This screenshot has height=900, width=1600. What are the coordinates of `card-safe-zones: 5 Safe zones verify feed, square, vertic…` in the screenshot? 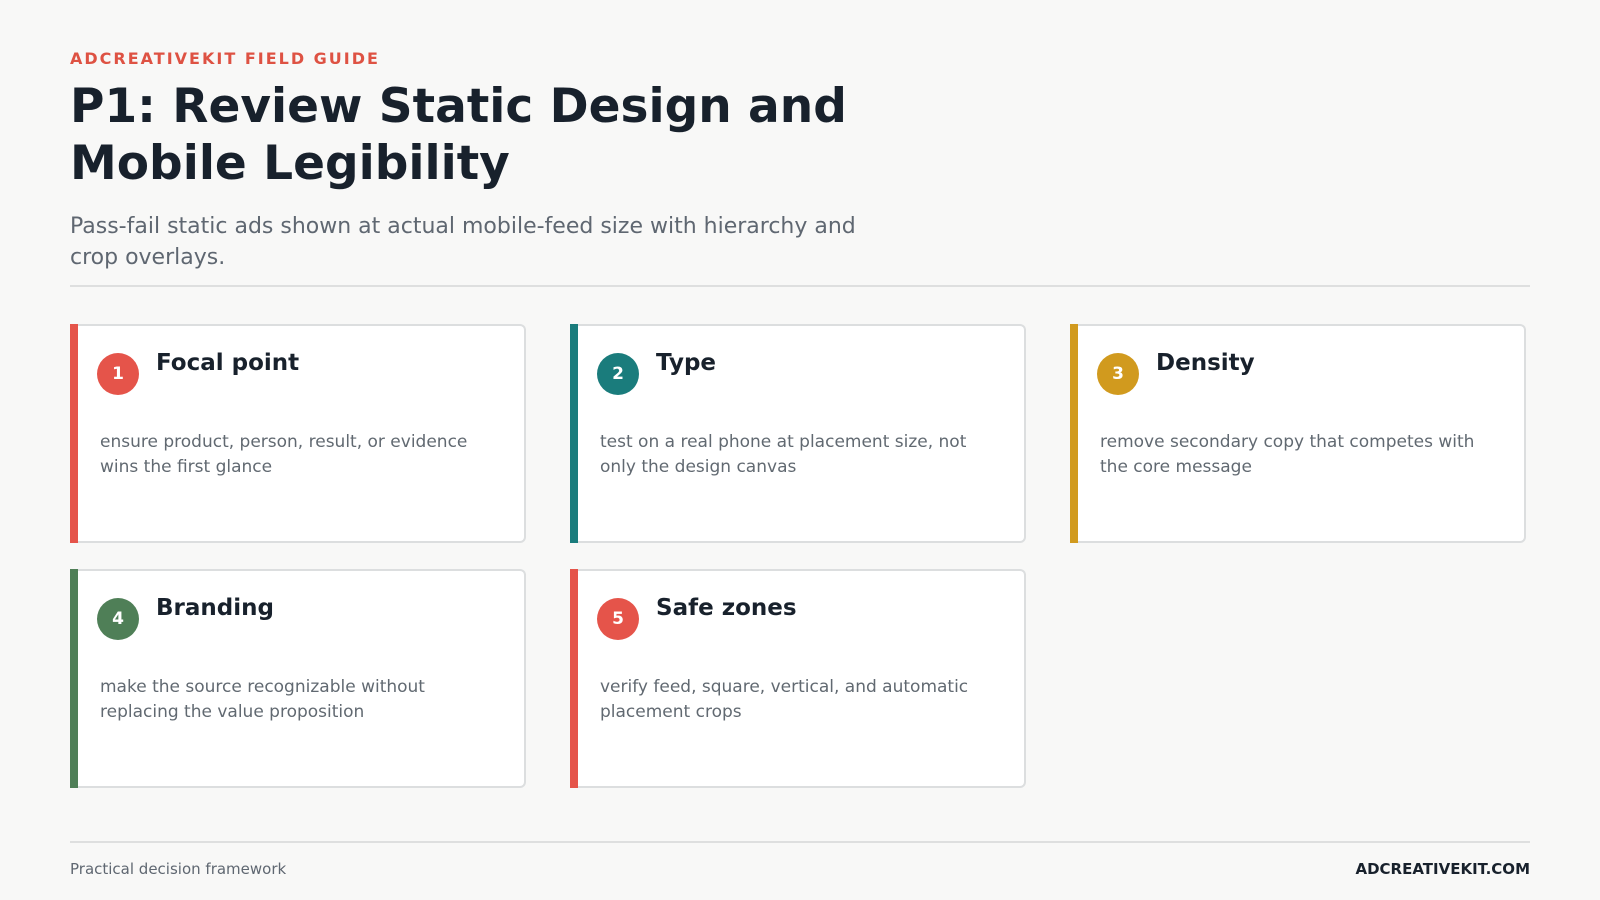 It's located at (798, 678).